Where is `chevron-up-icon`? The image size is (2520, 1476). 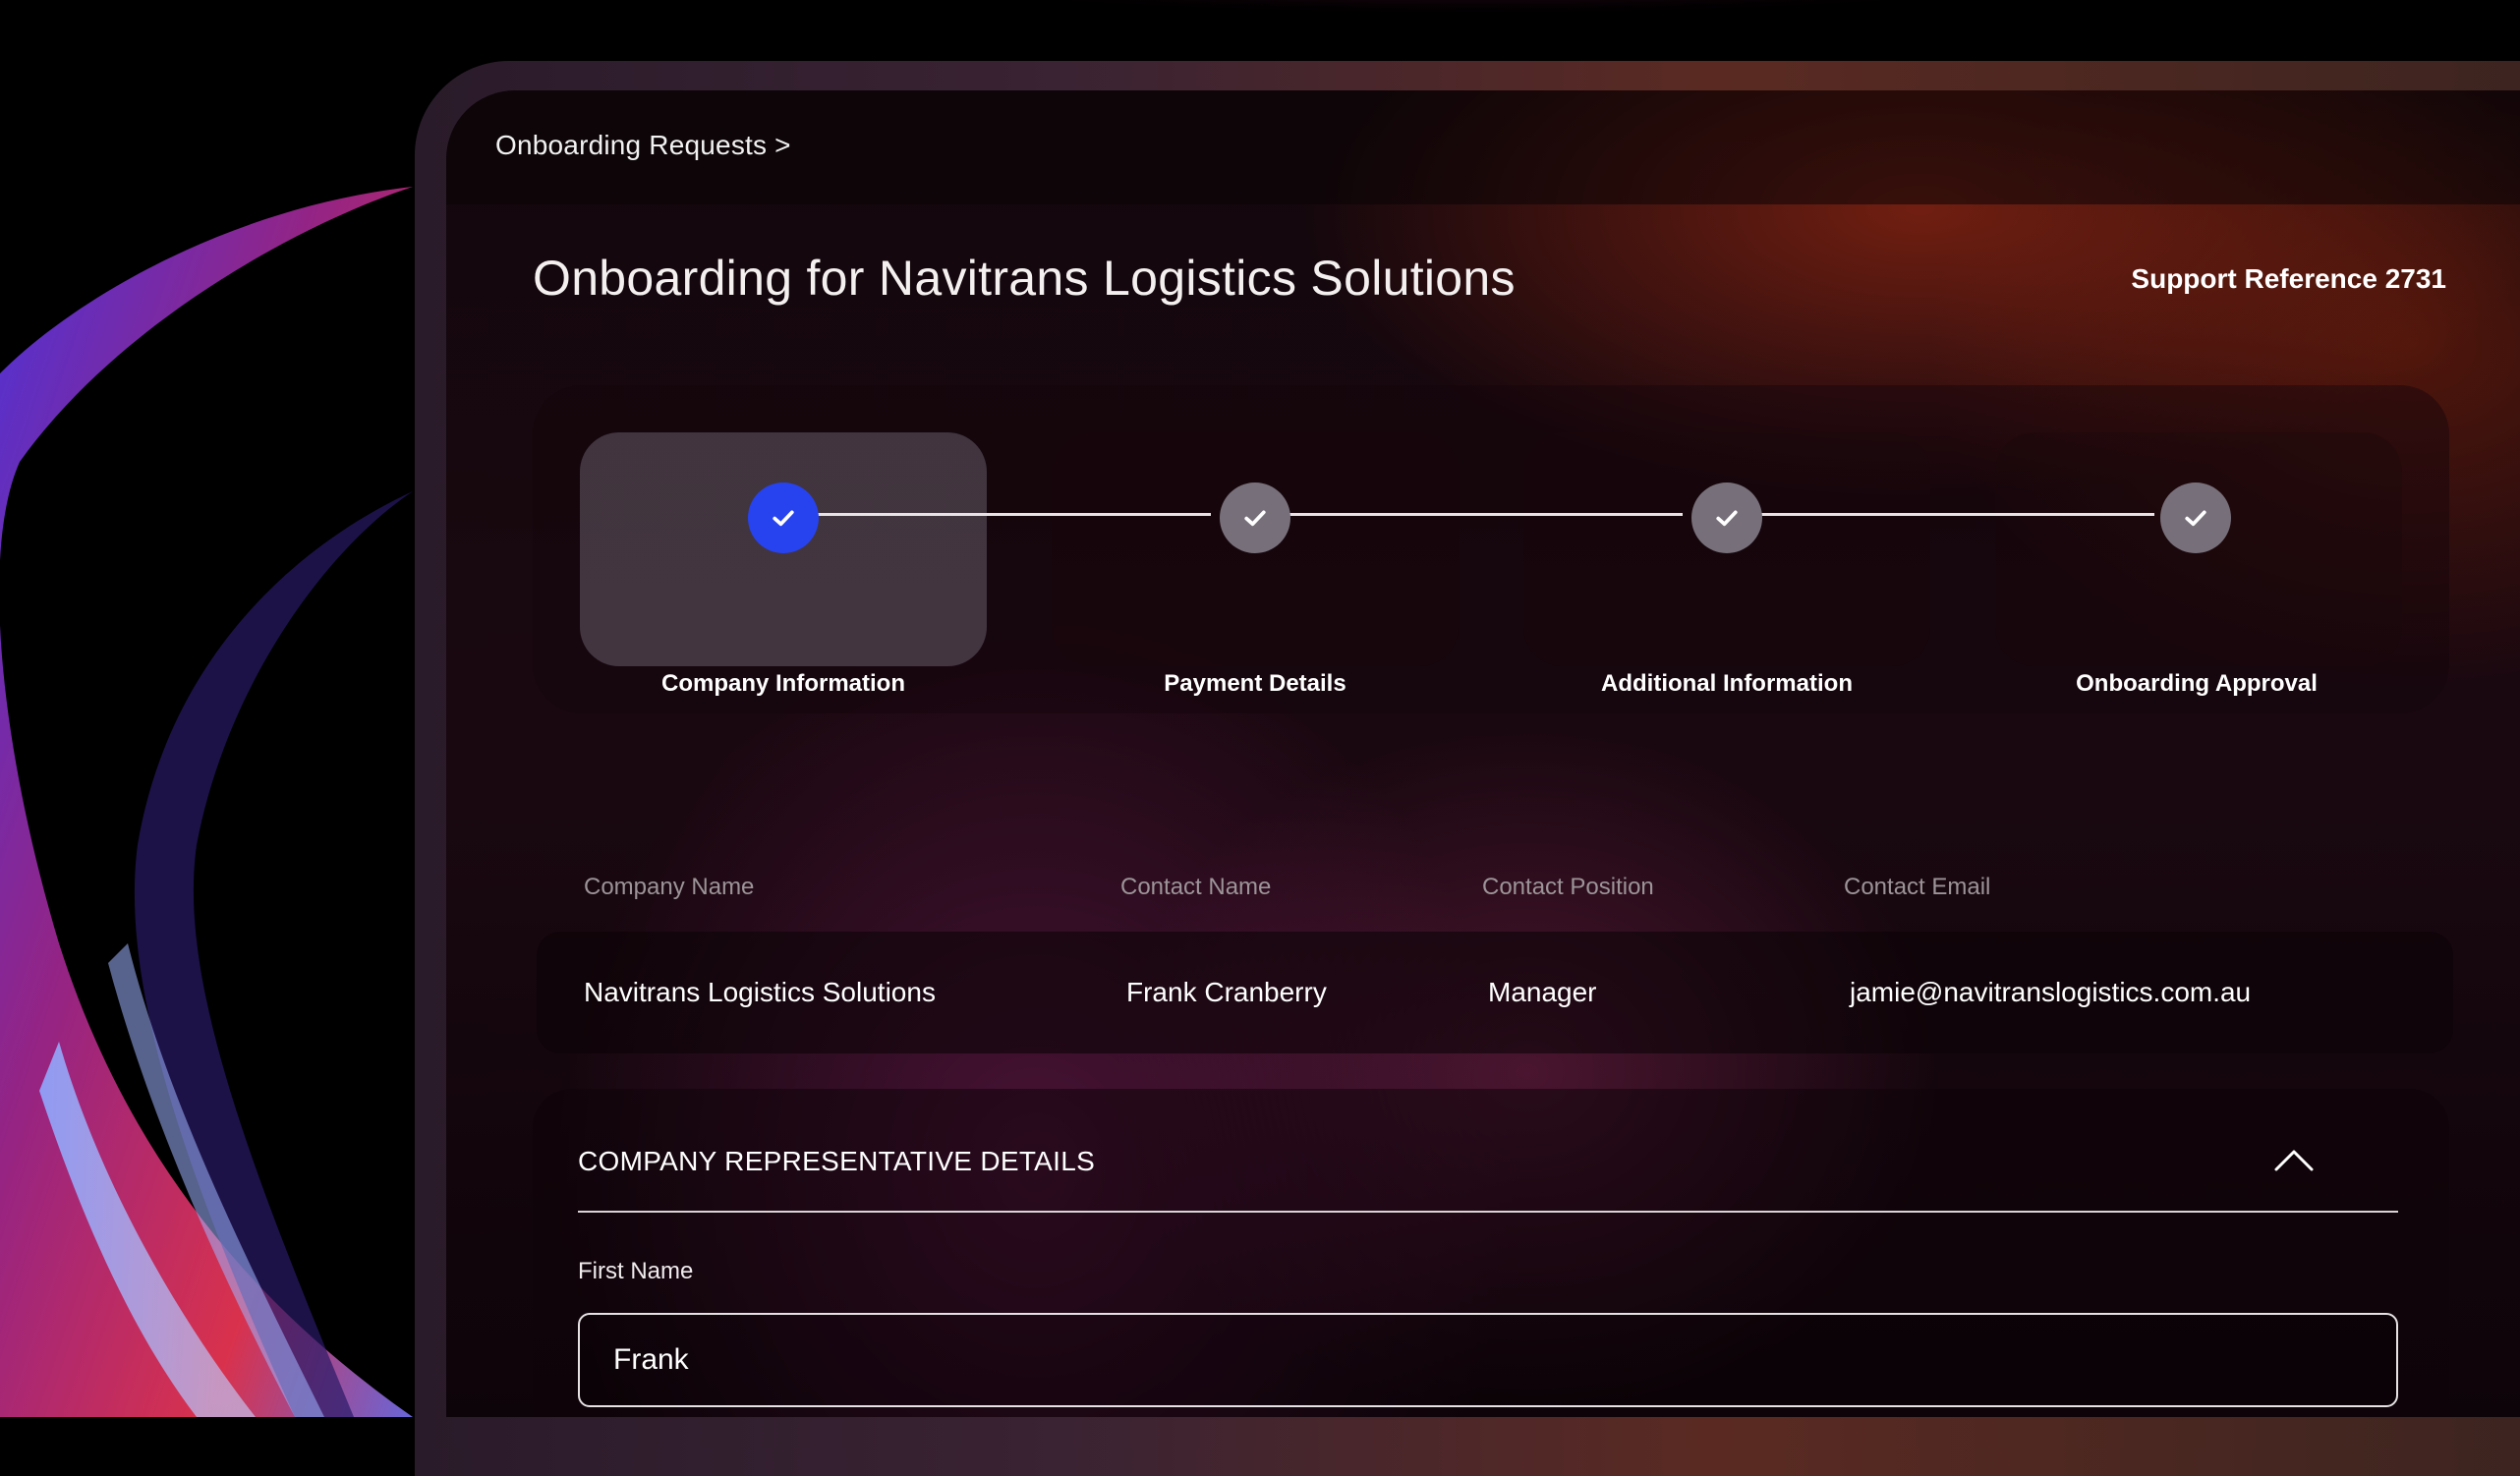 chevron-up-icon is located at coordinates (2294, 1158).